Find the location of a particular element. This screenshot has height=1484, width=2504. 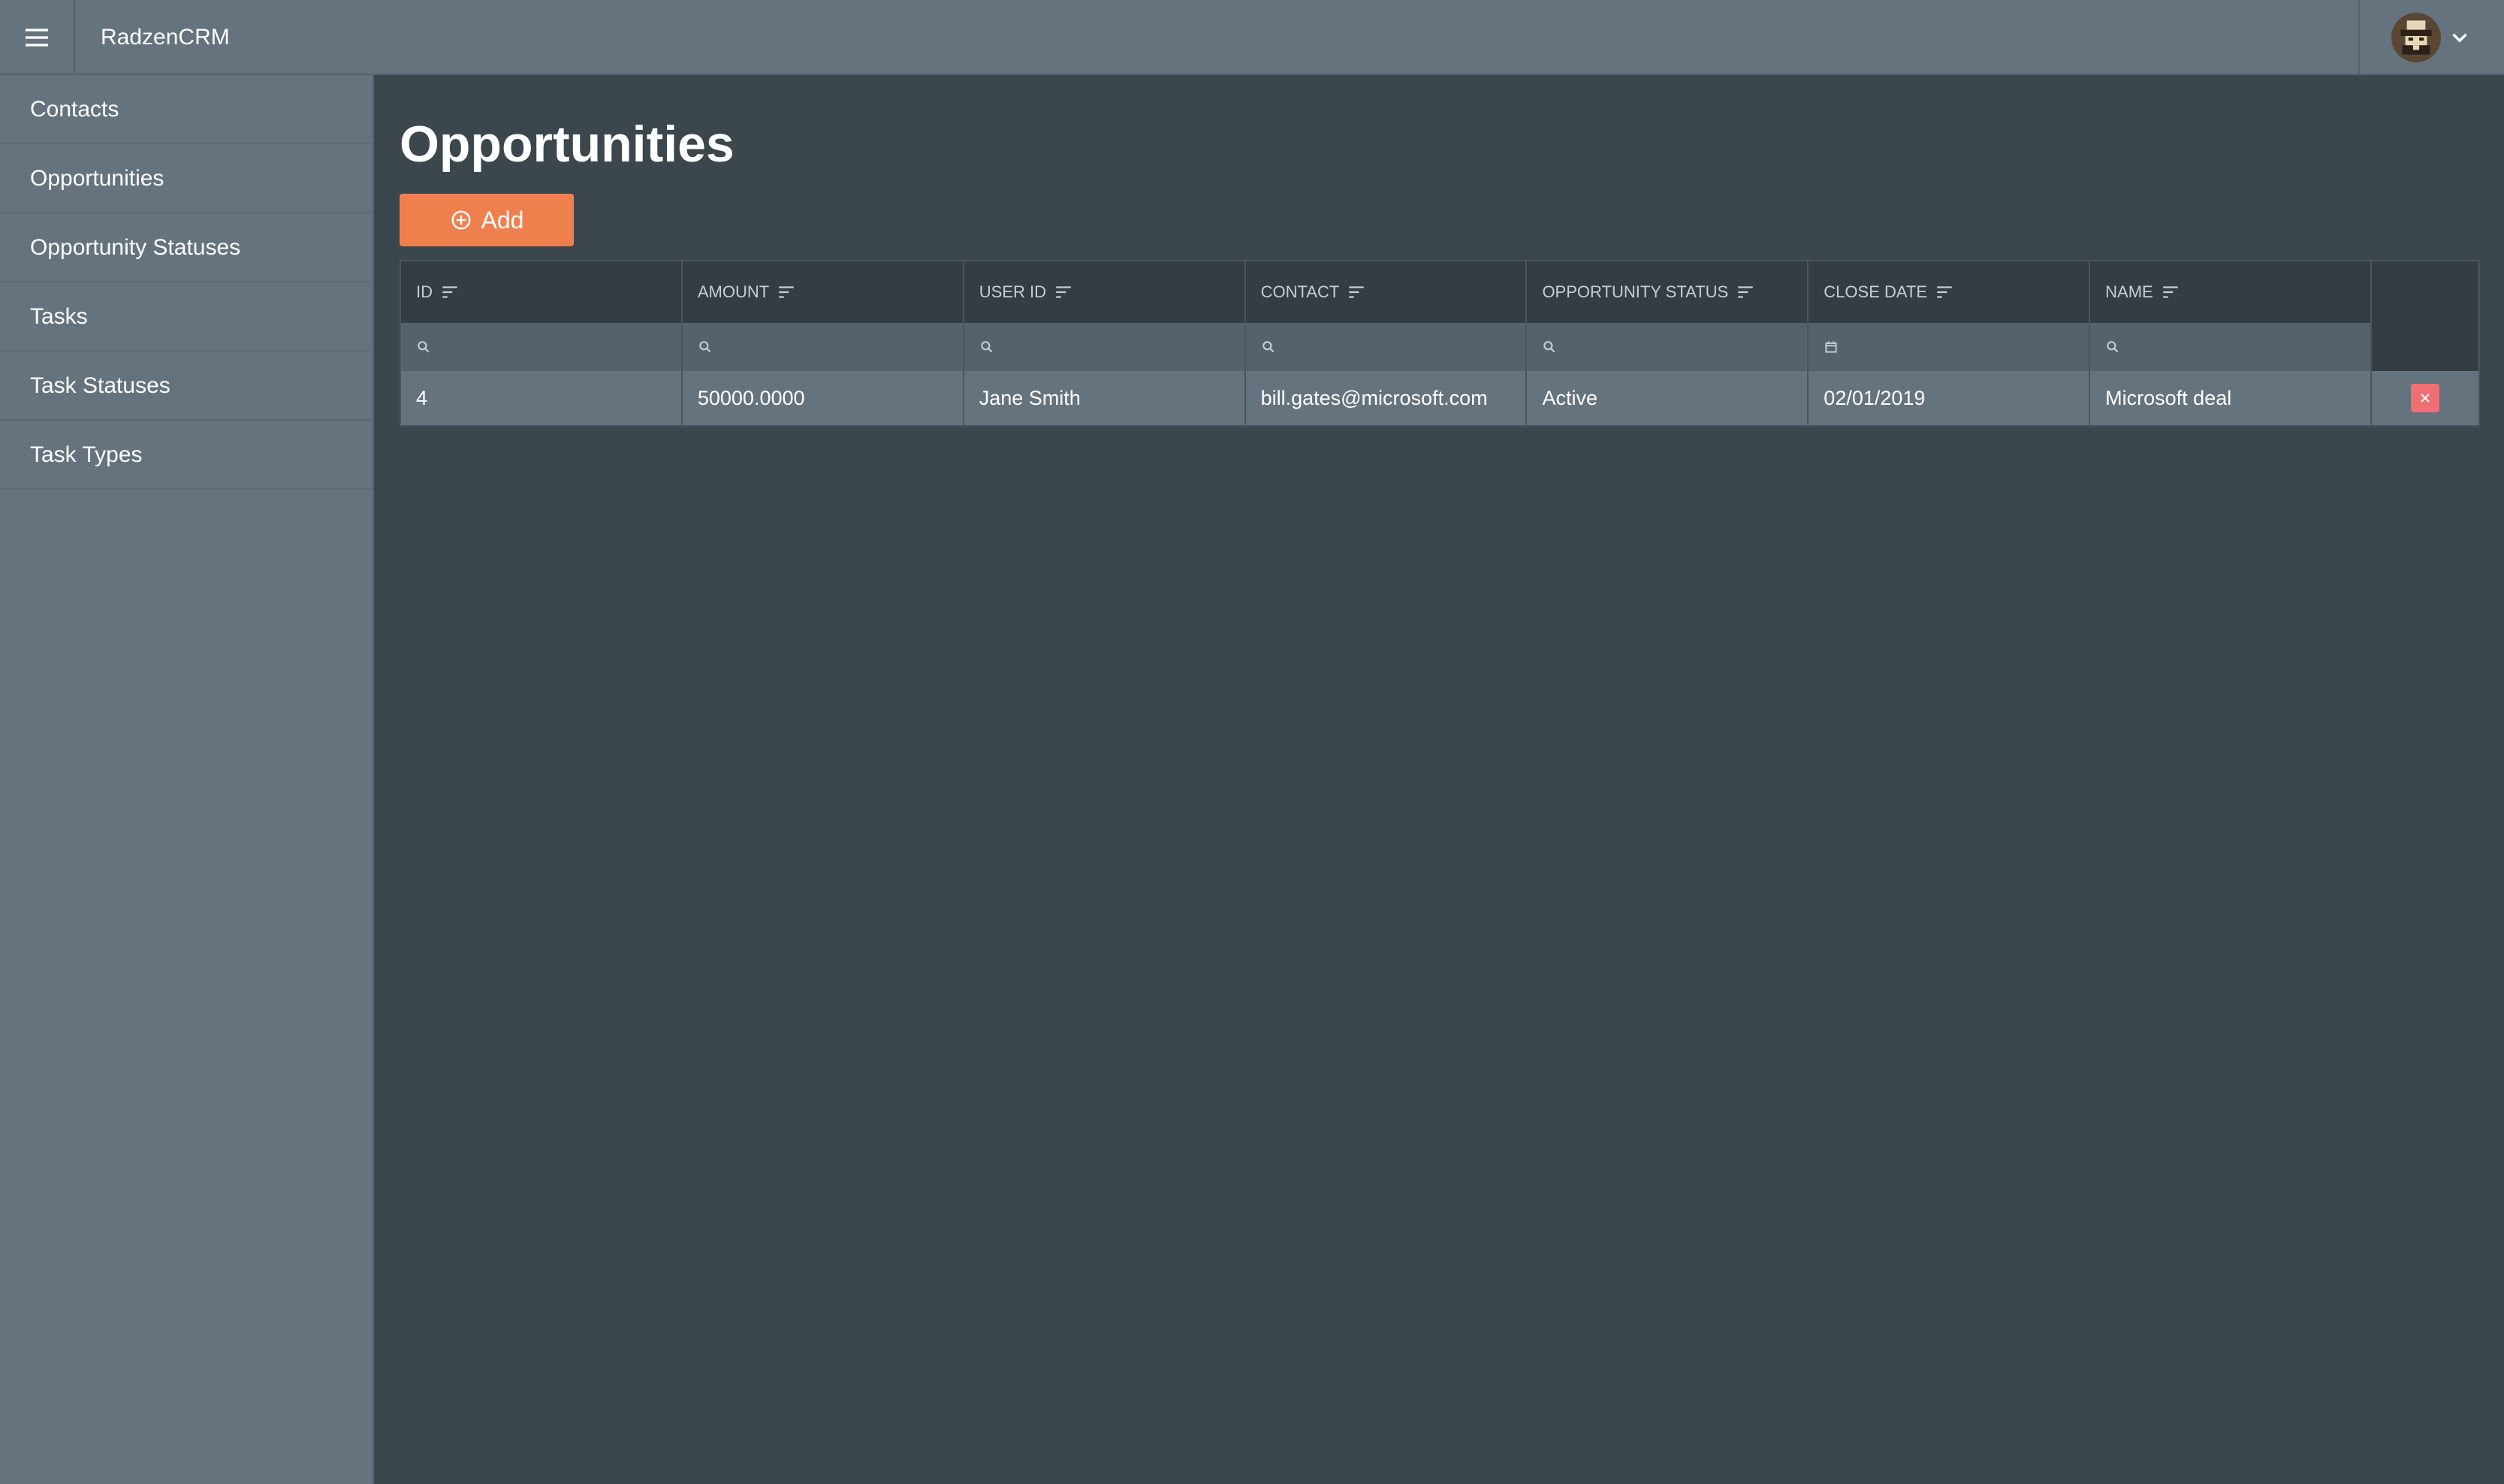

app-title: RadzenCRM is located at coordinates (165, 37).